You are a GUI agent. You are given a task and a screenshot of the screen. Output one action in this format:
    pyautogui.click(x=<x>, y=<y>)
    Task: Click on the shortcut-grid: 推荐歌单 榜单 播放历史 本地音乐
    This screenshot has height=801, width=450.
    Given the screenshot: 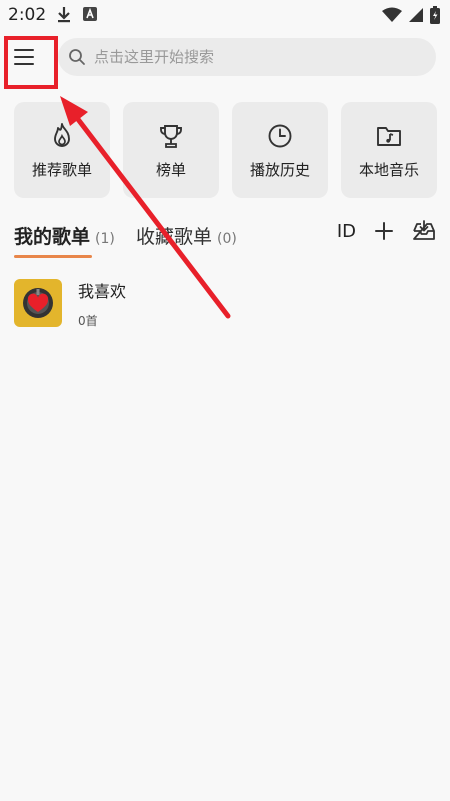 What is the action you would take?
    pyautogui.click(x=225, y=150)
    